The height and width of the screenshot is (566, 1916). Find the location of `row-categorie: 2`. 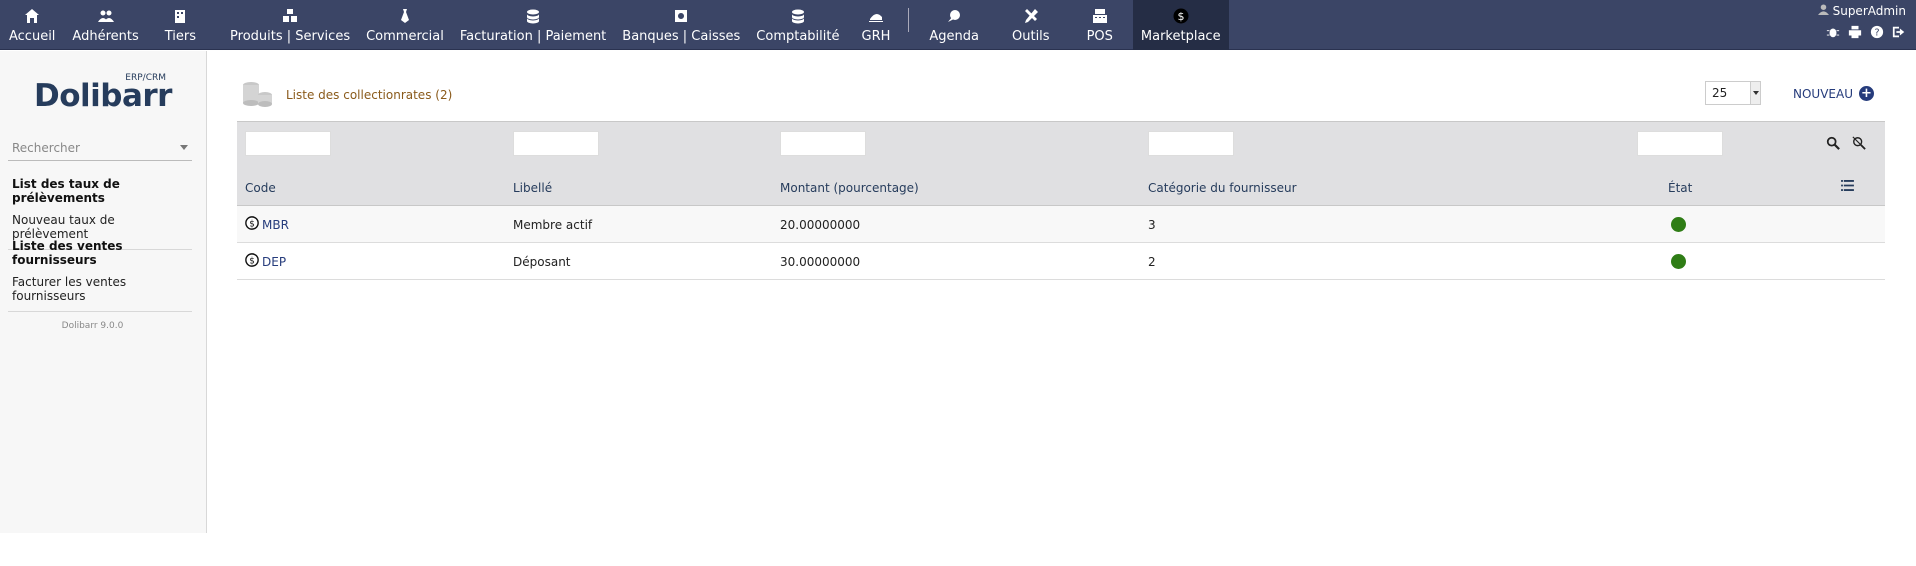

row-categorie: 2 is located at coordinates (1152, 262).